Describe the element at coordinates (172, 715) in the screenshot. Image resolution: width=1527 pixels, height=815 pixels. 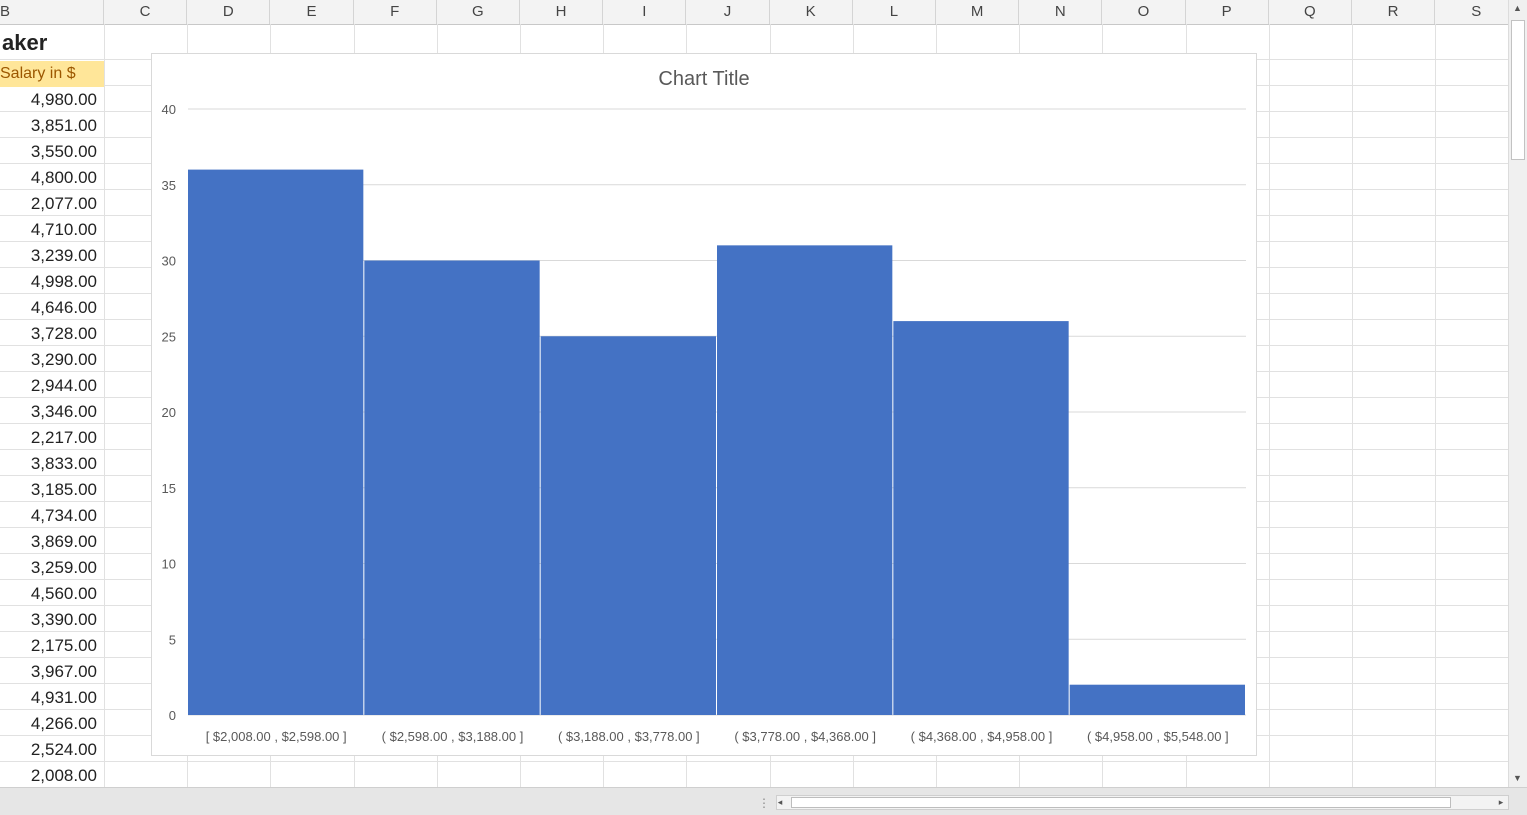
I see `y-tick-label: 0` at that location.